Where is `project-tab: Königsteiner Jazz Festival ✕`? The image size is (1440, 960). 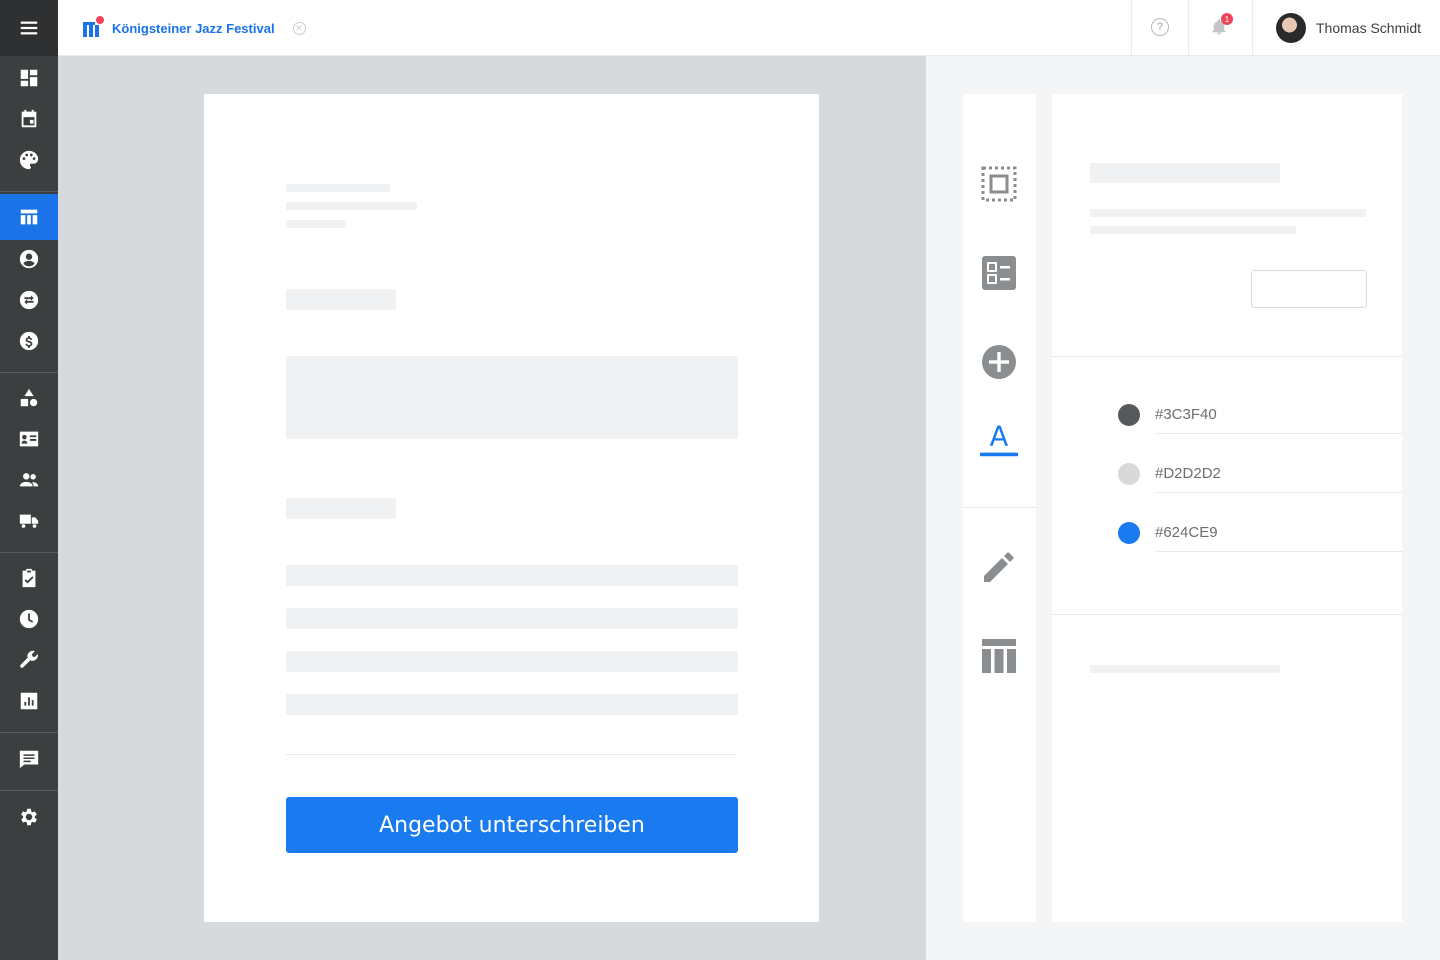
project-tab: Königsteiner Jazz Festival ✕ is located at coordinates (194, 28).